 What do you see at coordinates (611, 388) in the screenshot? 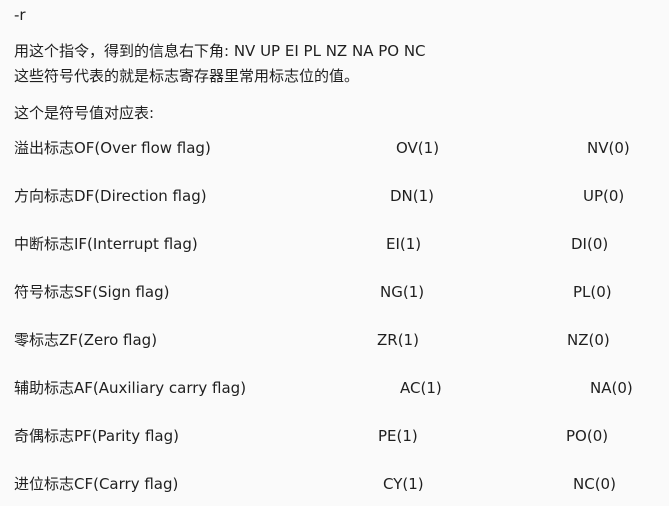
I see `flag-clear-value: NA(0)` at bounding box center [611, 388].